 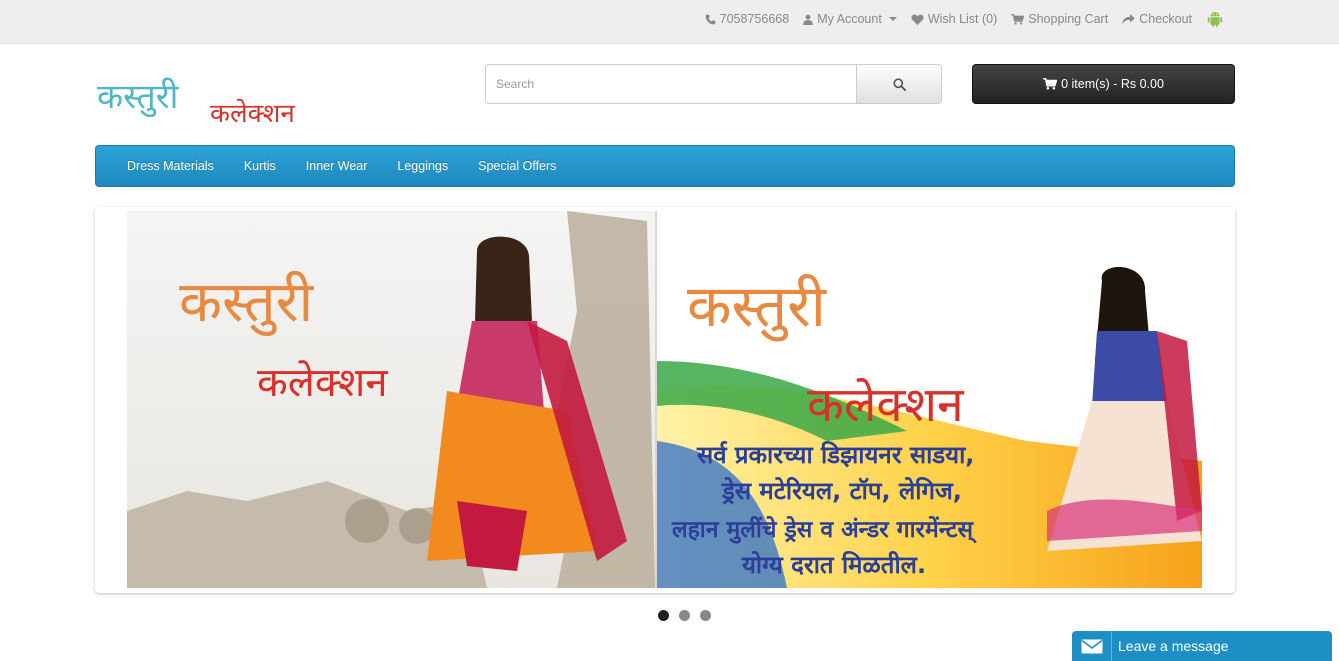 What do you see at coordinates (247, 303) in the screenshot?
I see `banner-left-title: कस्तुरी` at bounding box center [247, 303].